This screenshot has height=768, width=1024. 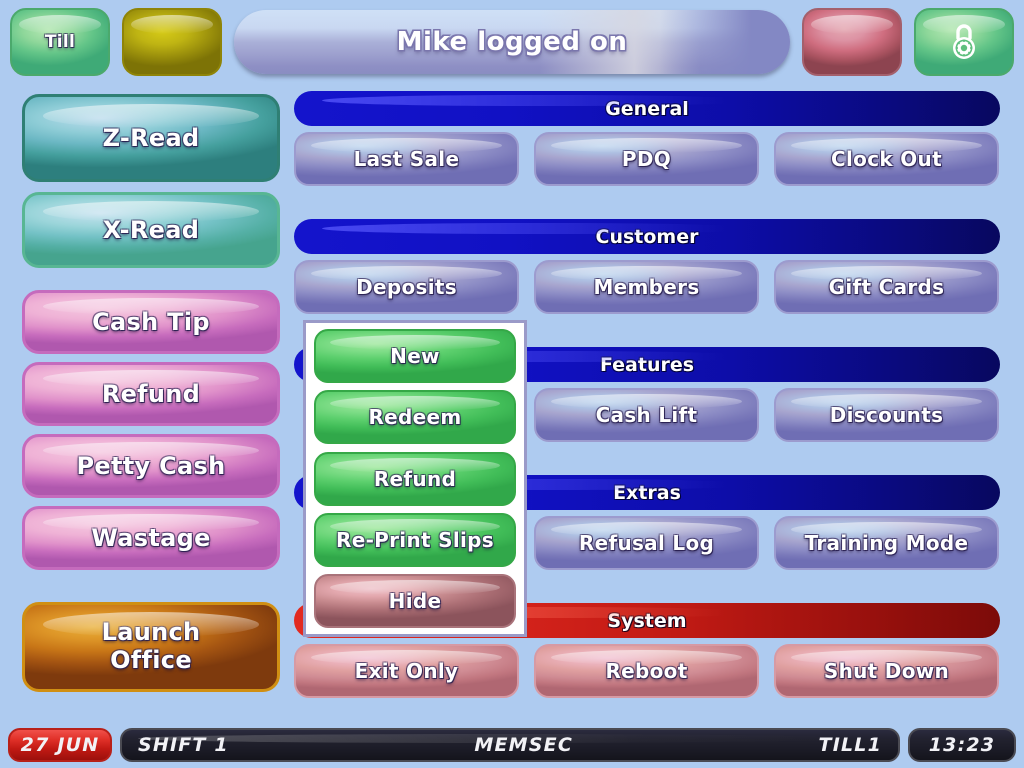 I want to click on button-gift-cards: Gift Cards, so click(x=886, y=287).